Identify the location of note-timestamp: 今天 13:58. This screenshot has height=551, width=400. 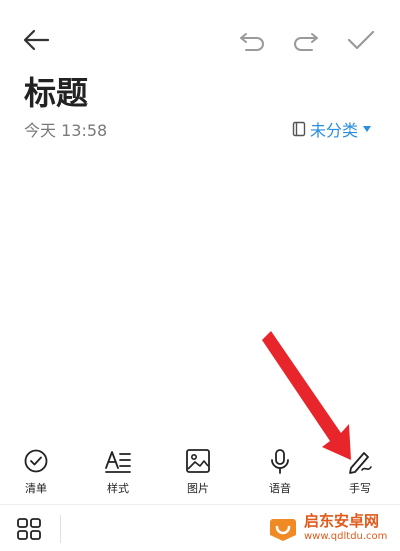
(66, 130).